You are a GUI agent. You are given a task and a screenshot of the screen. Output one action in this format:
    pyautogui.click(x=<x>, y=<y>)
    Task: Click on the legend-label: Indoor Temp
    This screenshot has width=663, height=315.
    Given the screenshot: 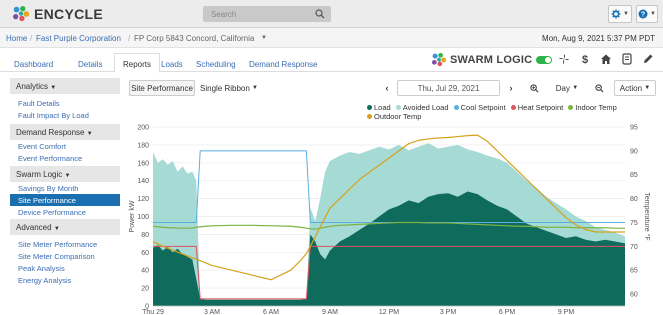 What is the action you would take?
    pyautogui.click(x=596, y=107)
    